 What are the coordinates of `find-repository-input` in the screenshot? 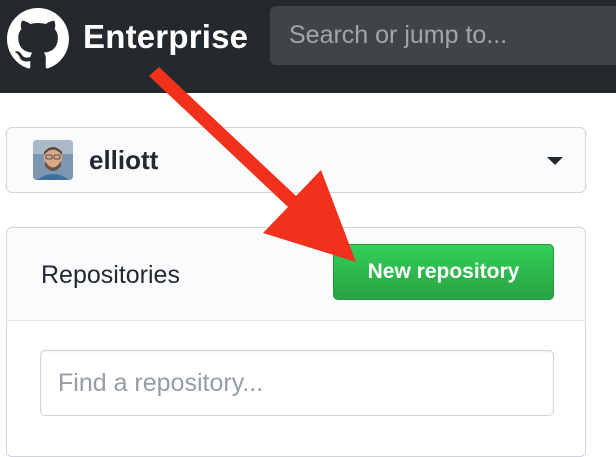 It's located at (297, 383).